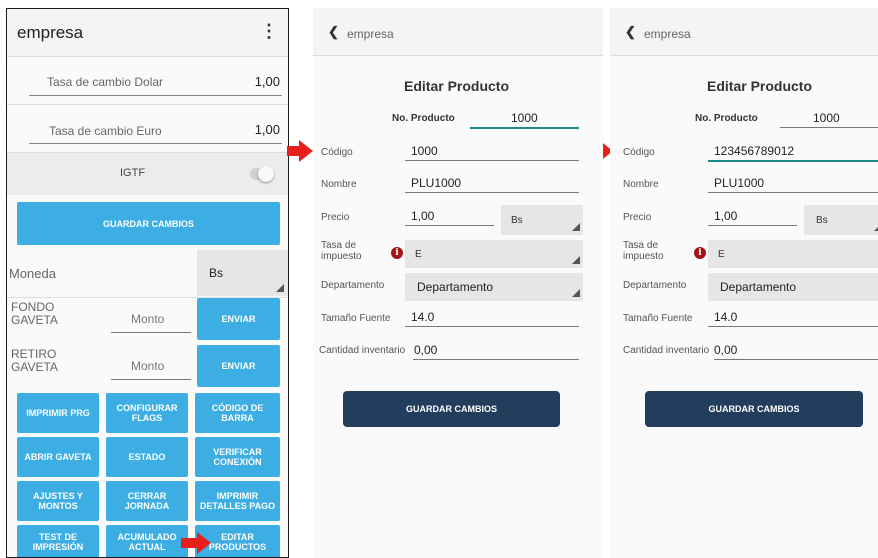 The image size is (878, 558). I want to click on status-button: ESTADO, so click(147, 457).